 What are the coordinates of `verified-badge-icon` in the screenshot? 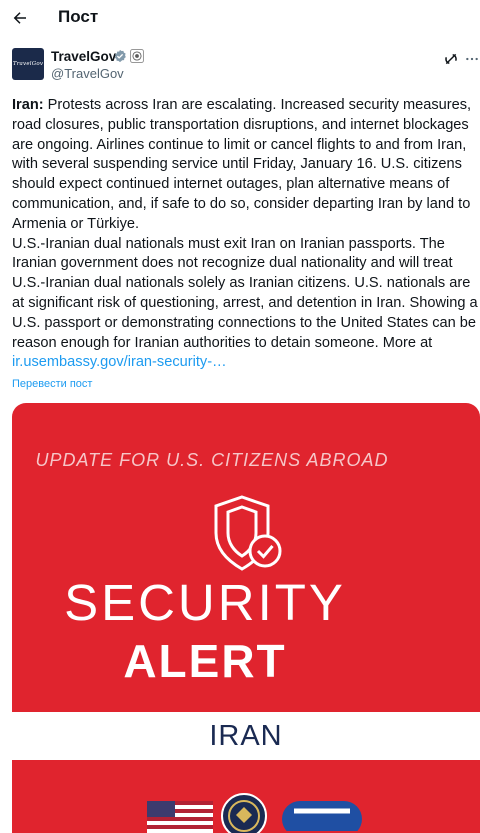 It's located at (120, 56).